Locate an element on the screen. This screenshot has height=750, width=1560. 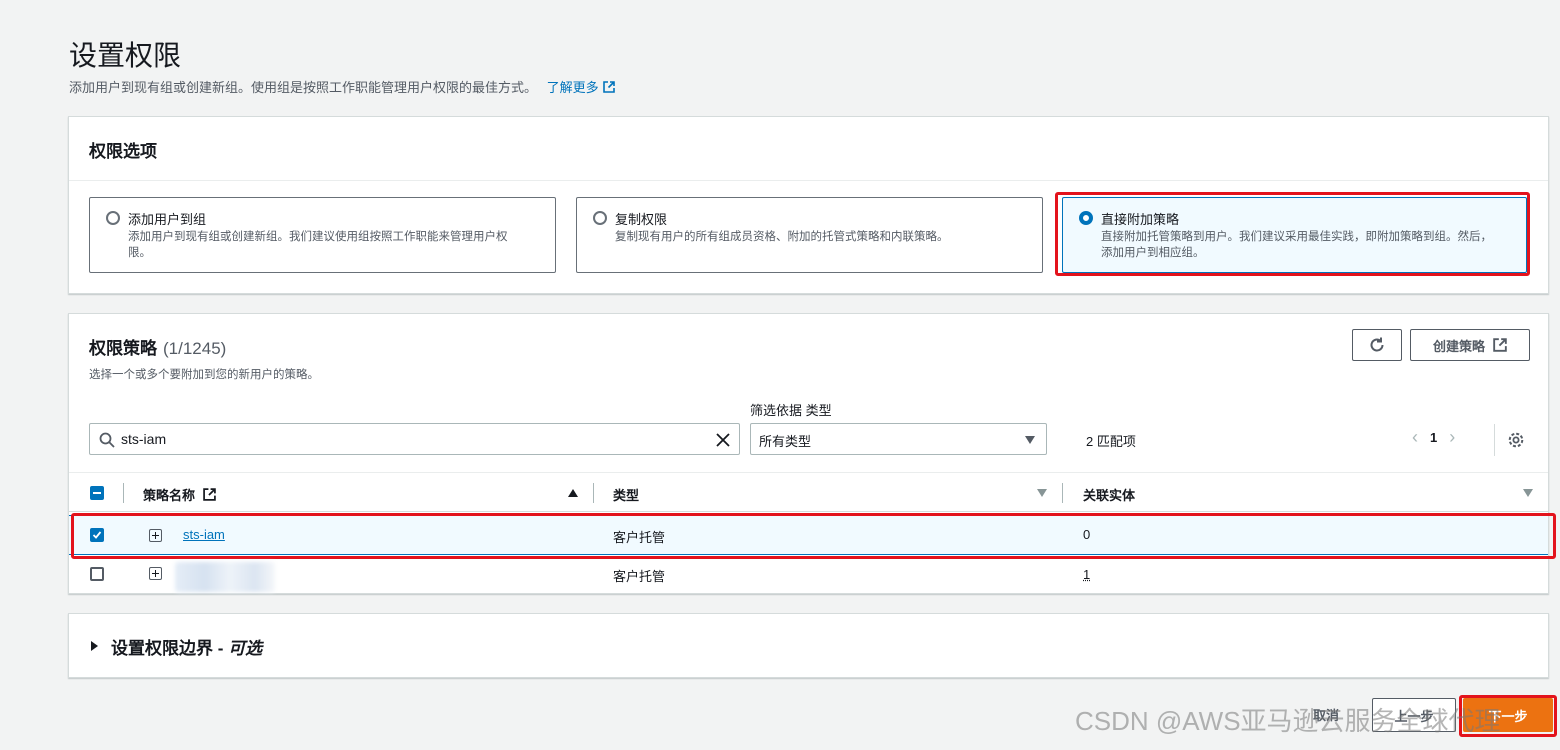
type-filter-select: 所有类型 is located at coordinates (898, 439).